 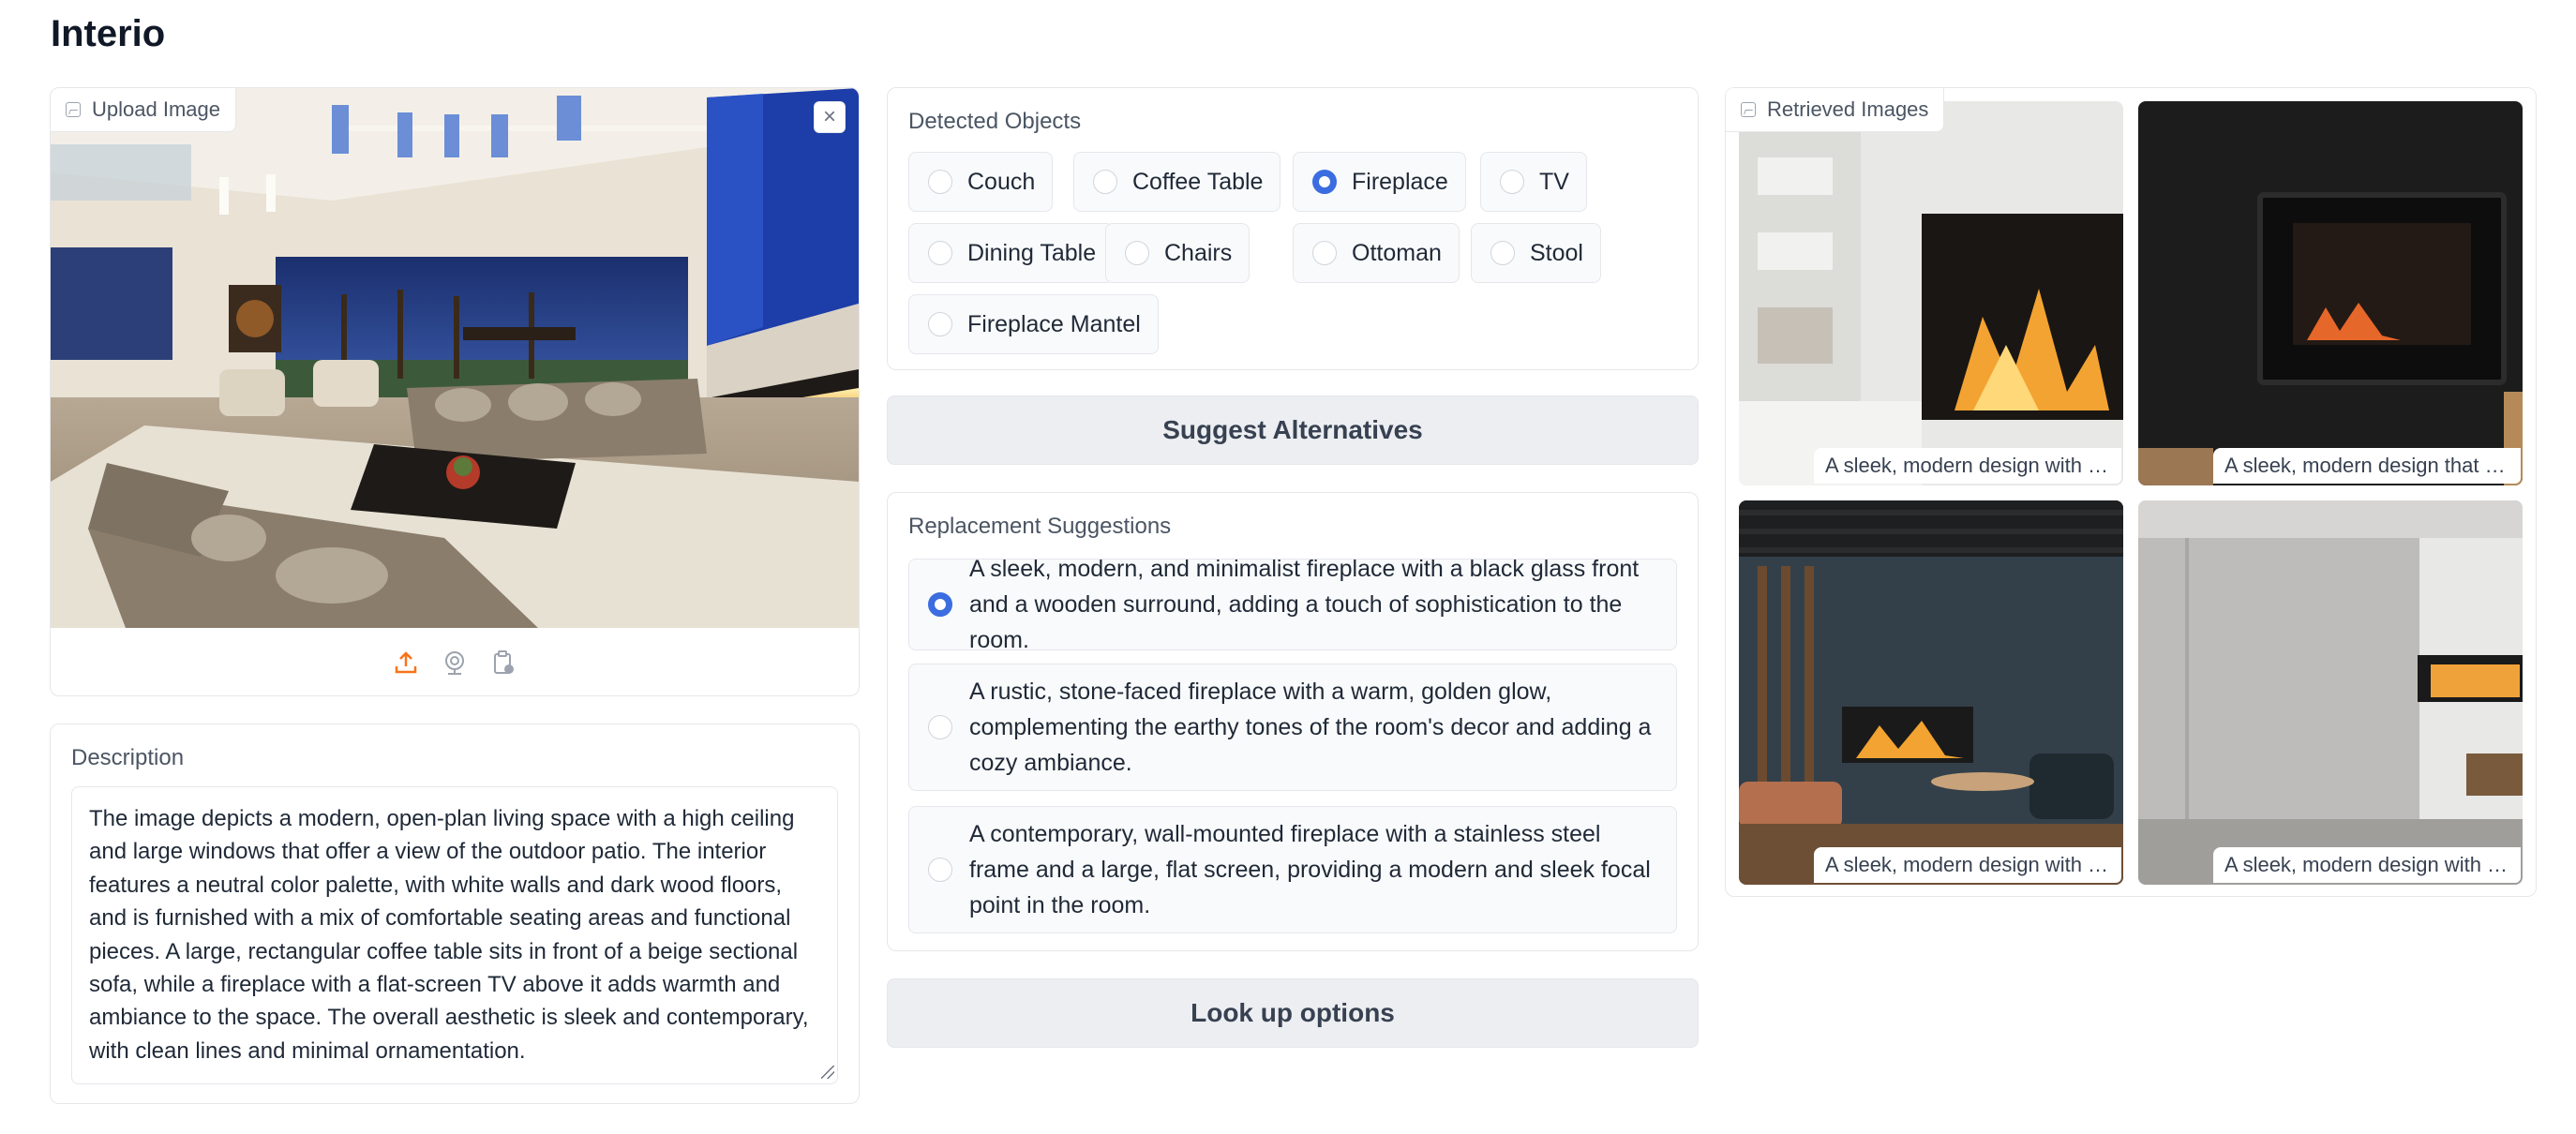 What do you see at coordinates (128, 758) in the screenshot?
I see `description-label: Description` at bounding box center [128, 758].